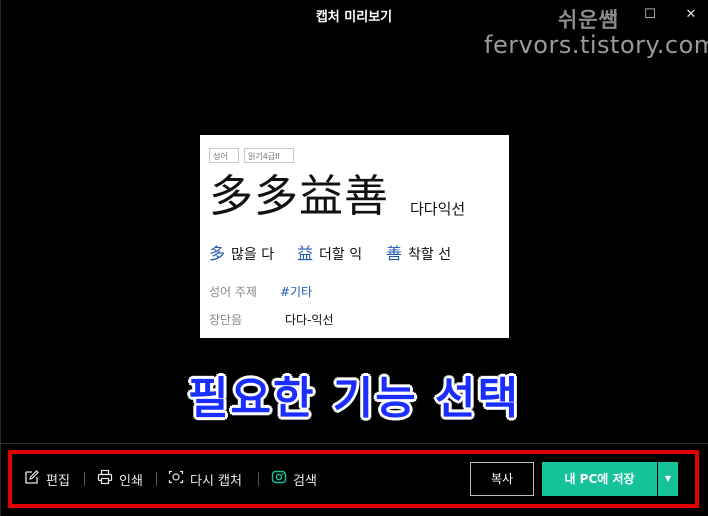 The image size is (708, 516). Describe the element at coordinates (305, 481) in the screenshot. I see `search-label: 검색` at that location.